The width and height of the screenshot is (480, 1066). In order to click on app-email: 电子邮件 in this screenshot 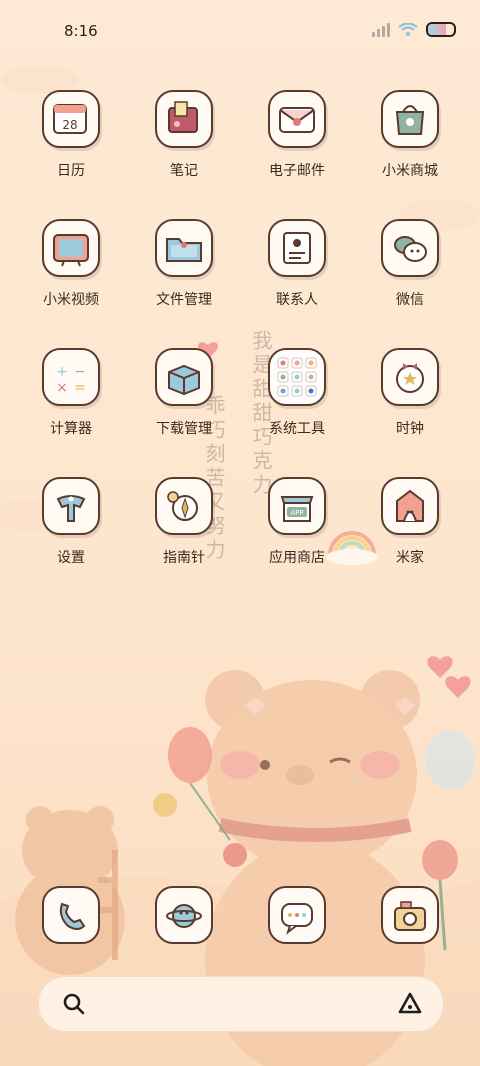, I will do `click(297, 135)`.